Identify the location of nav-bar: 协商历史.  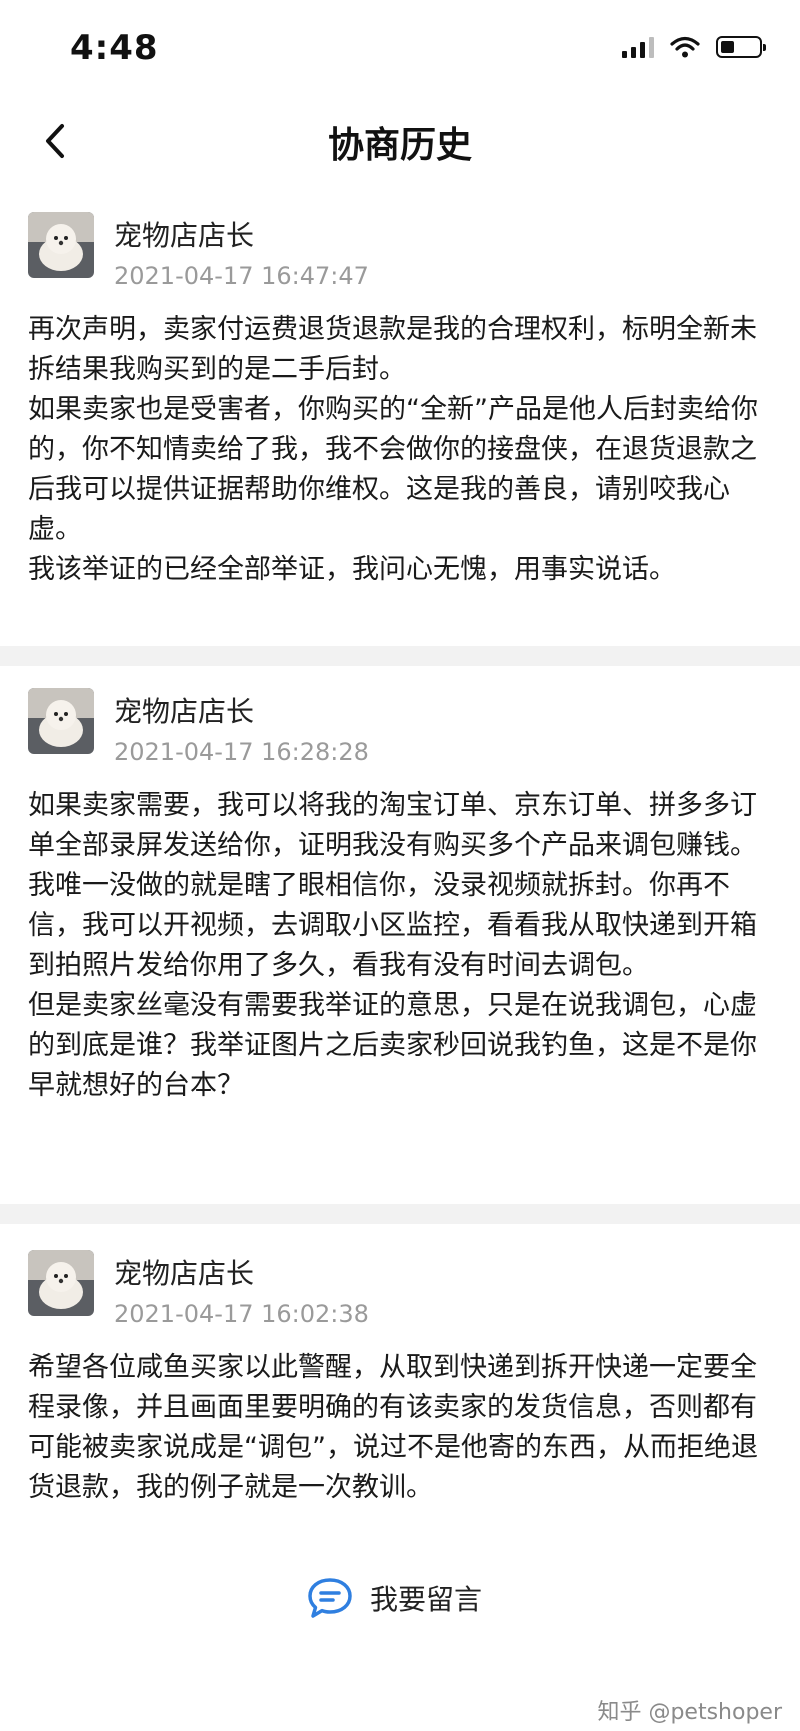
(400, 142).